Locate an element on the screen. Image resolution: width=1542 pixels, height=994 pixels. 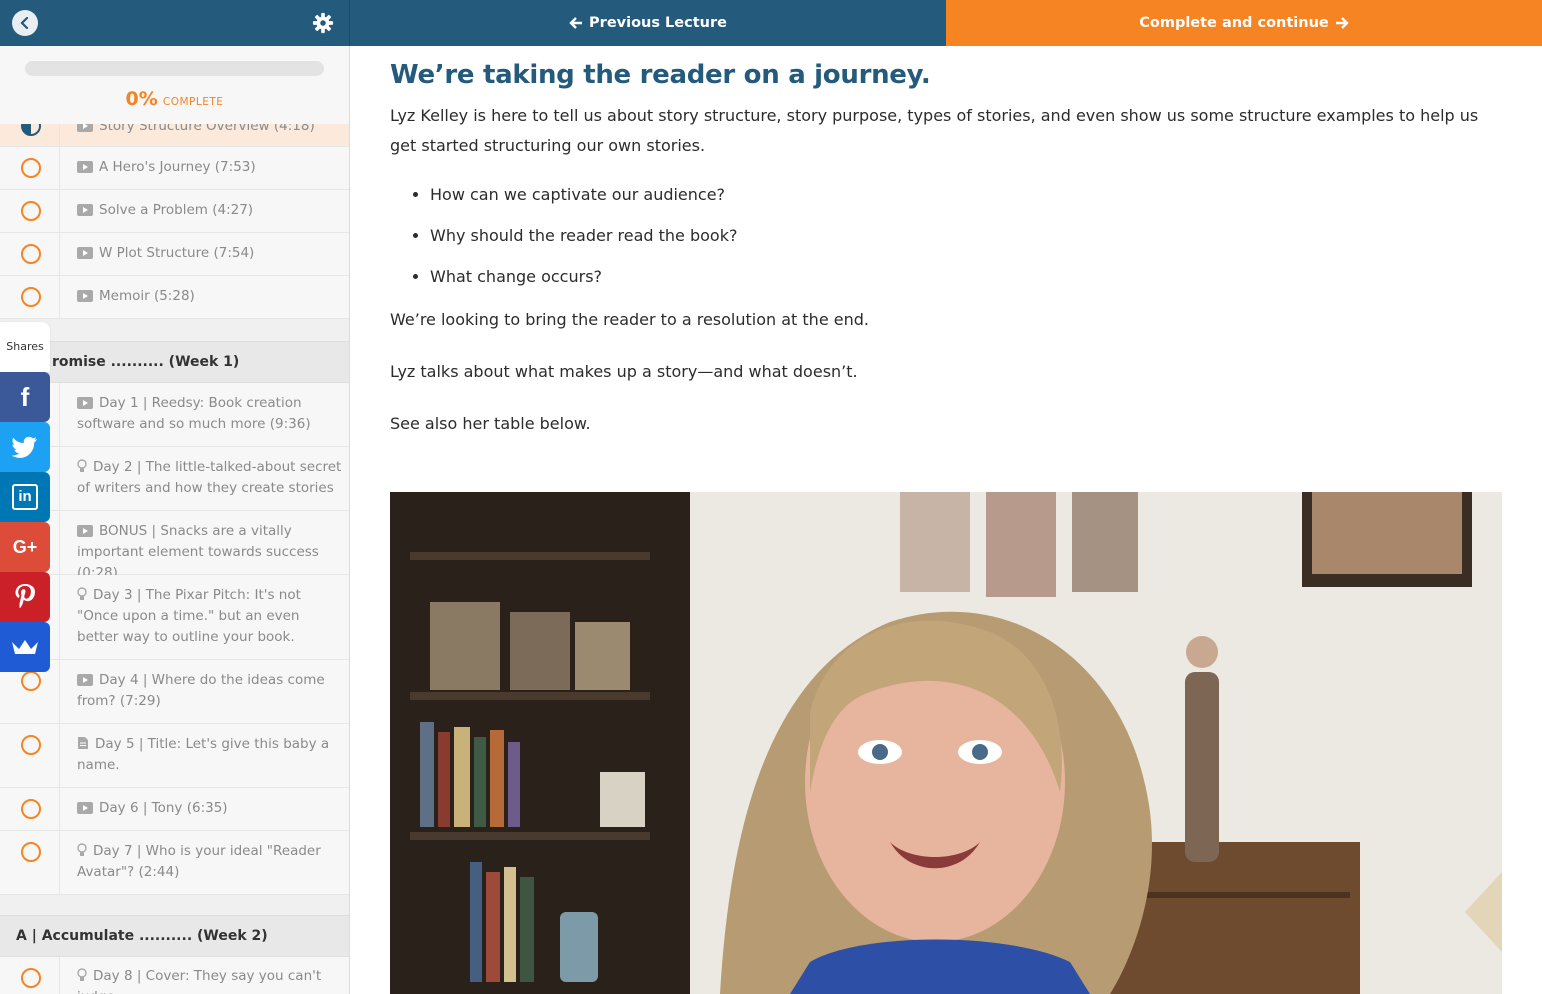
chevron-left-icon is located at coordinates (24, 23).